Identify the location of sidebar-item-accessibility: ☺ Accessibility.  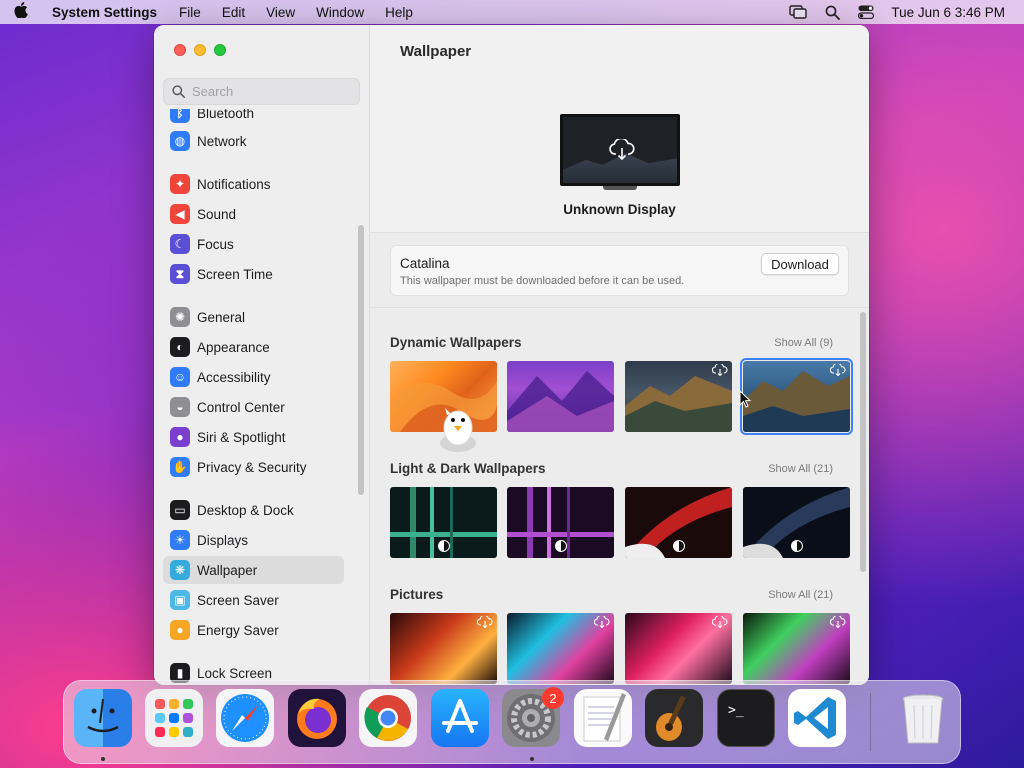
(253, 377).